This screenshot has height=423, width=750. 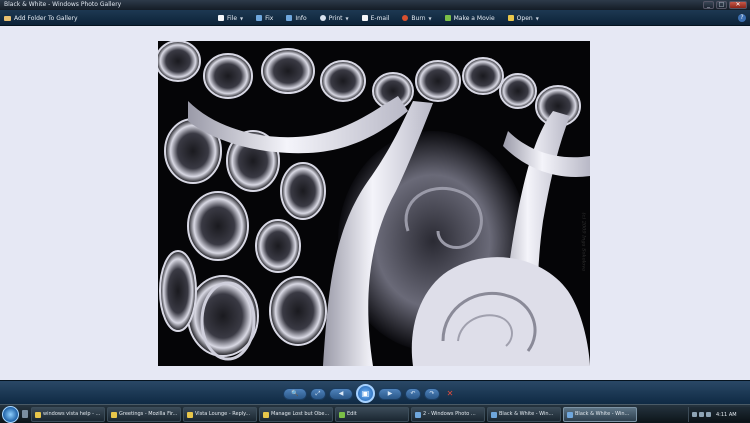 I want to click on print-menu: Print ▼, so click(x=334, y=18).